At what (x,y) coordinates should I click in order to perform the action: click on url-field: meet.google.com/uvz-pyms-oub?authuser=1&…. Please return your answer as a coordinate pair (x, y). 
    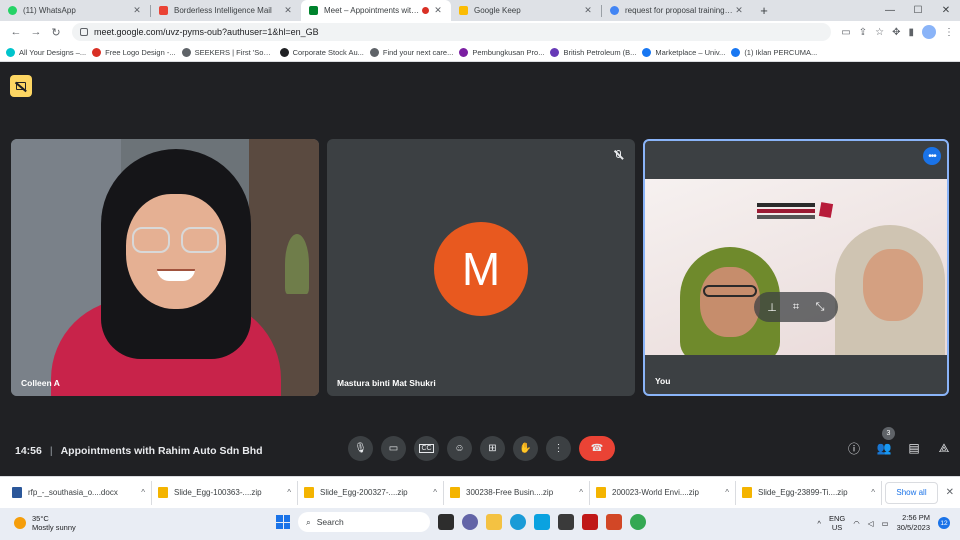
    Looking at the image, I should click on (452, 32).